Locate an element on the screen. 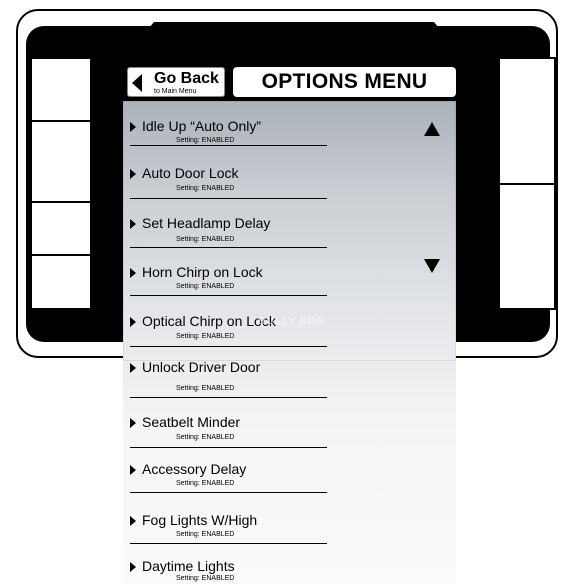 This screenshot has width=562, height=584. page-title: OPTIONS MENU is located at coordinates (344, 82).